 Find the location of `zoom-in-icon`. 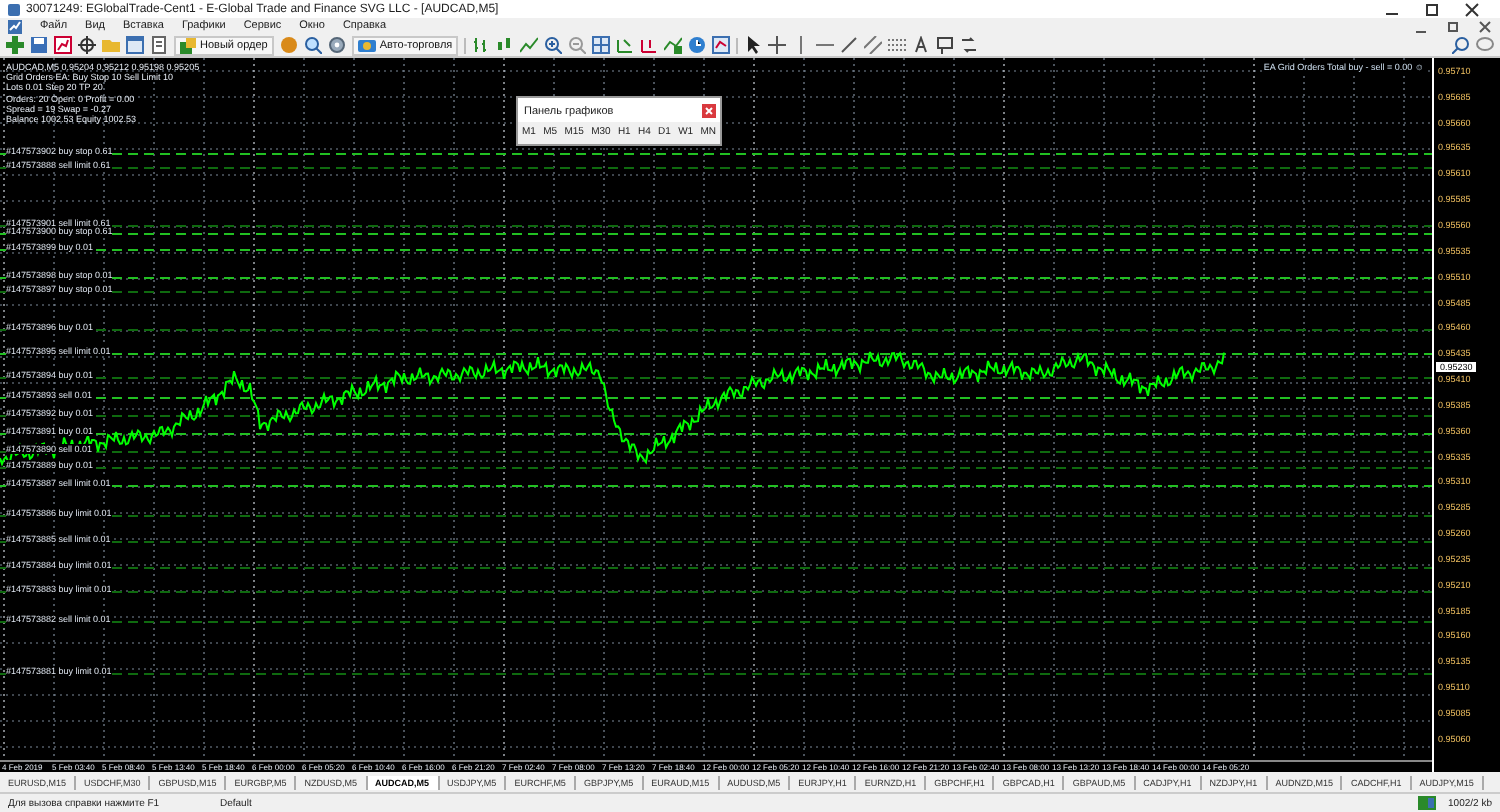

zoom-in-icon is located at coordinates (553, 45).